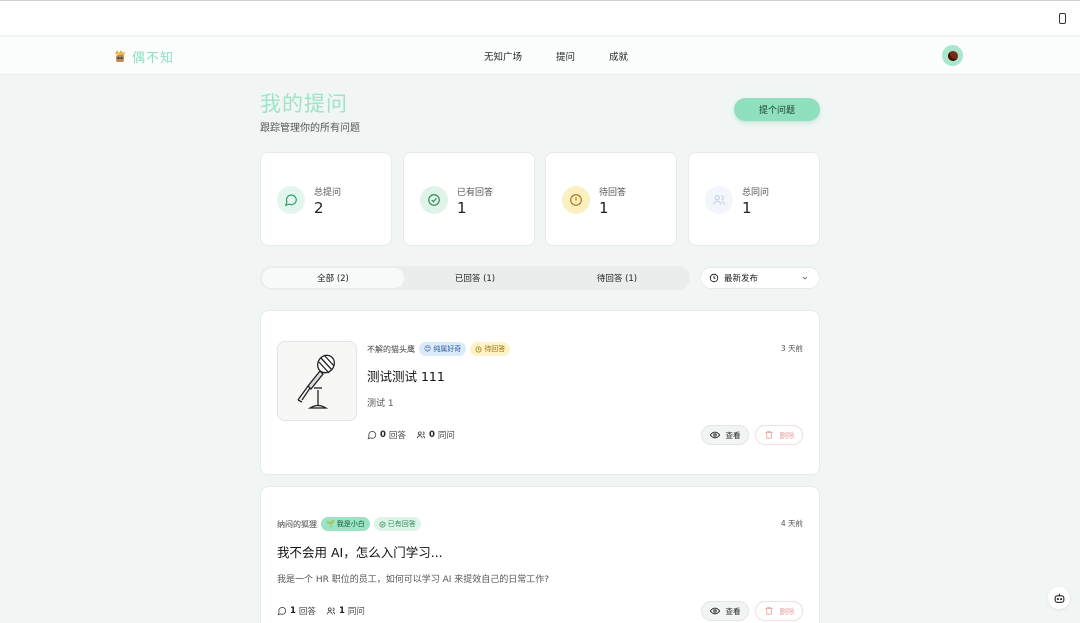  I want to click on answer-count: 0 回答, so click(386, 435).